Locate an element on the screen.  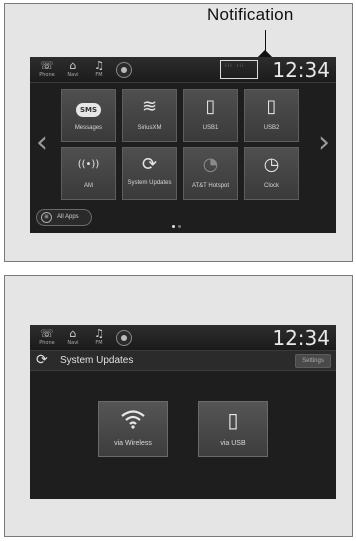
clock-icon: ◷ is located at coordinates (271, 164).